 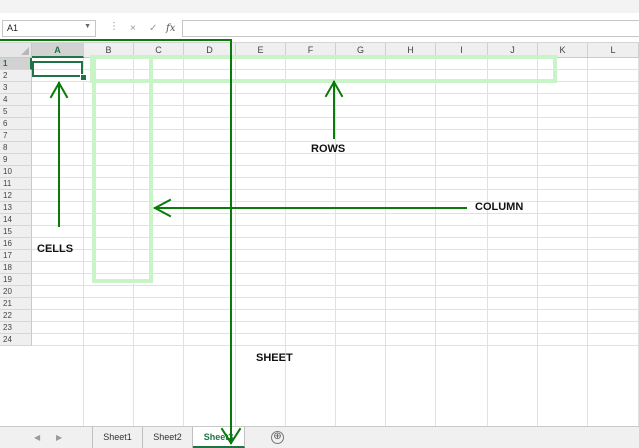 I want to click on sheet-label: SHEET, so click(x=274, y=358).